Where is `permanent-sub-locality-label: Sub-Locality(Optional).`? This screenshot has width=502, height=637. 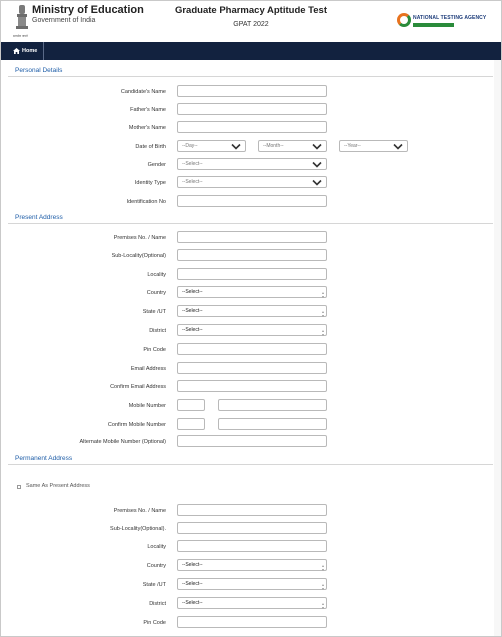
permanent-sub-locality-label: Sub-Locality(Optional). is located at coordinates (138, 529).